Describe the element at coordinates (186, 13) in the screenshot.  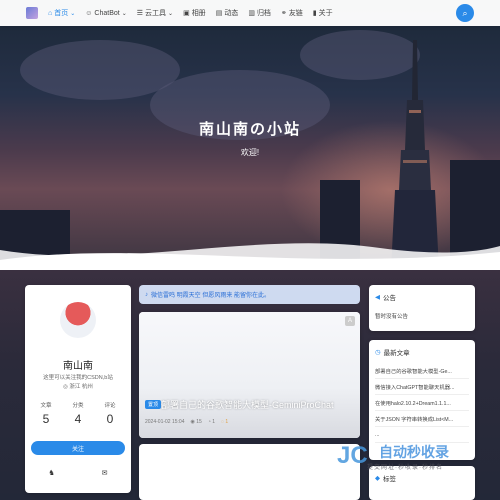
I see `album-icon: ▣` at that location.